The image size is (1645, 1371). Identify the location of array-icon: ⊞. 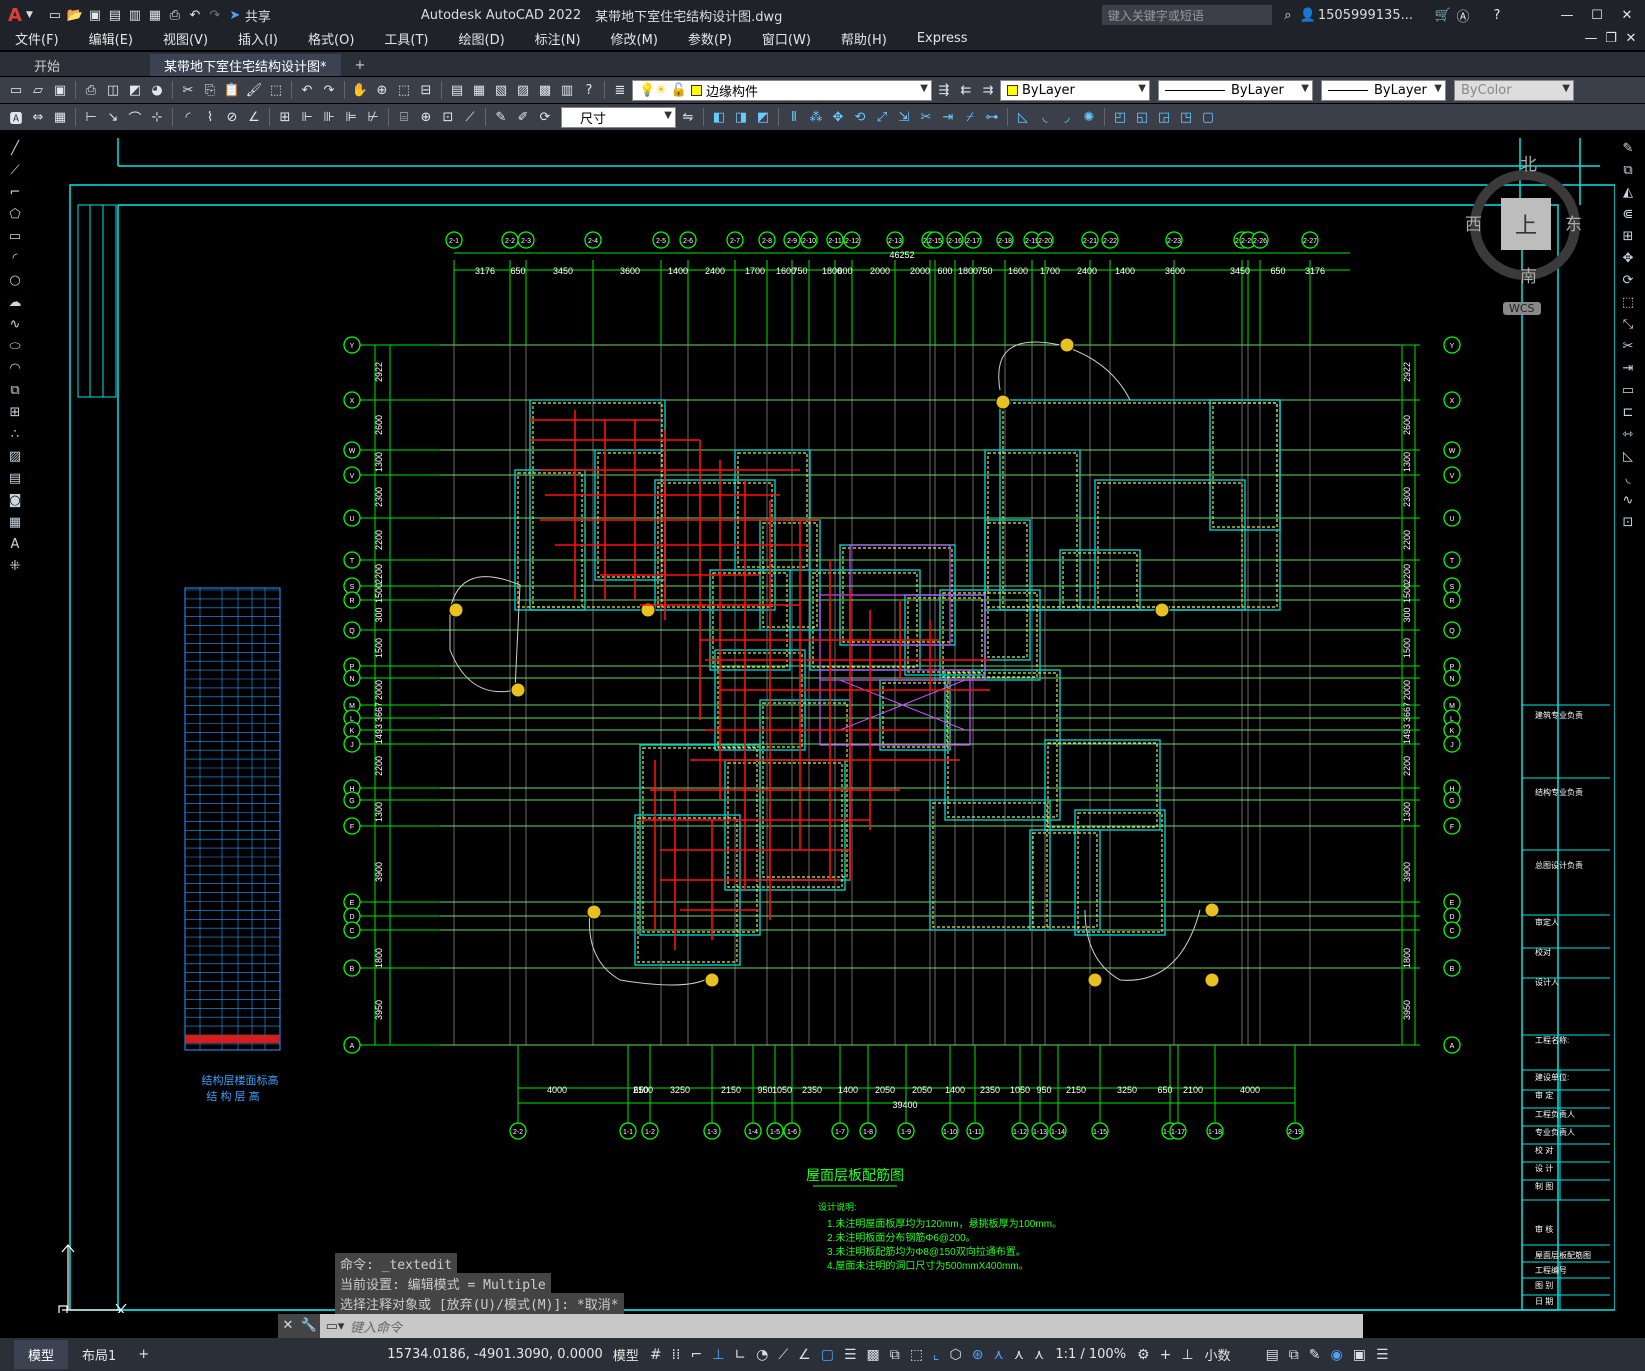
(1628, 236).